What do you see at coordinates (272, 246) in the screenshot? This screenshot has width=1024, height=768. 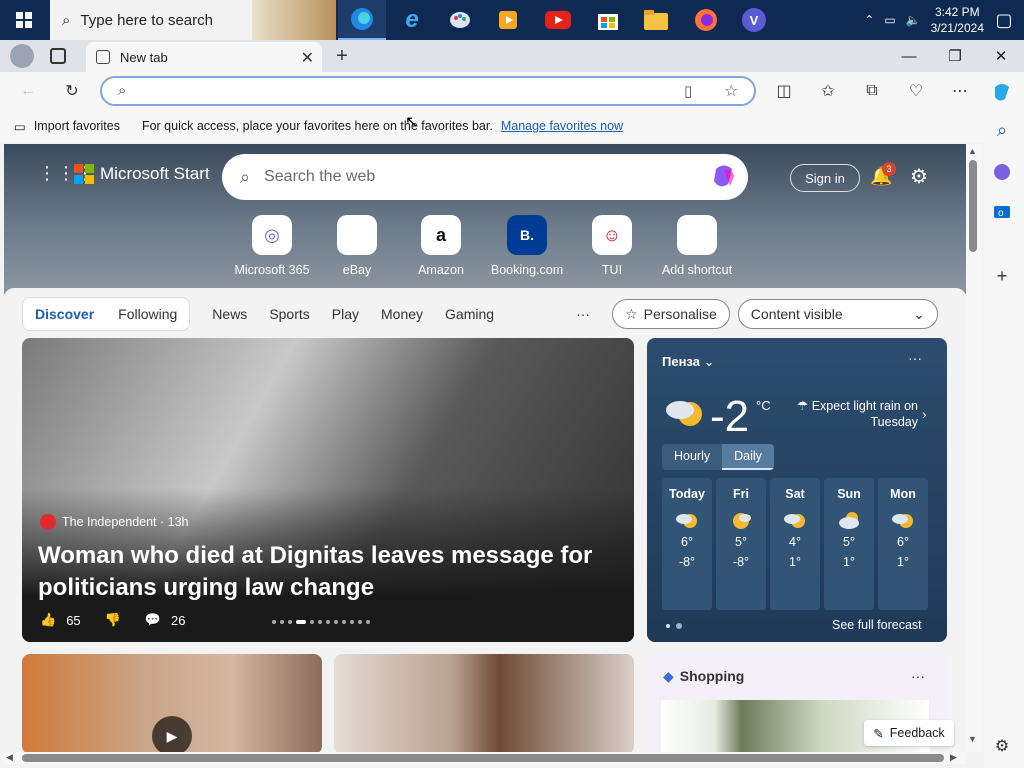 I see `shortcut-microsoft365: ◎ Microsoft 365` at bounding box center [272, 246].